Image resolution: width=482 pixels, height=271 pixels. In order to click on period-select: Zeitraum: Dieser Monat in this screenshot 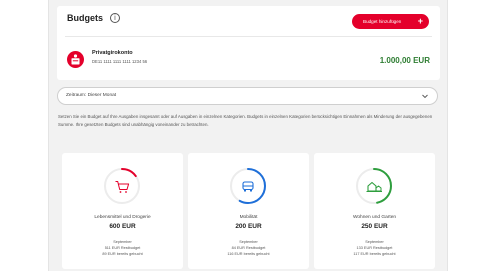, I will do `click(247, 96)`.